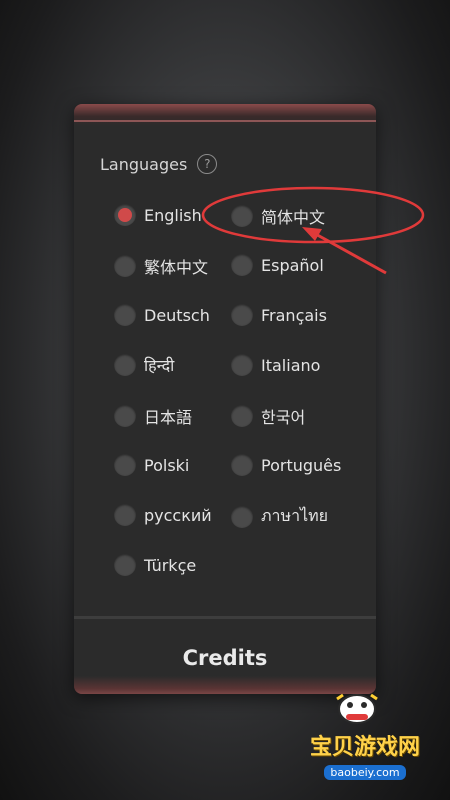  Describe the element at coordinates (292, 265) in the screenshot. I see `language-label: Español` at that location.